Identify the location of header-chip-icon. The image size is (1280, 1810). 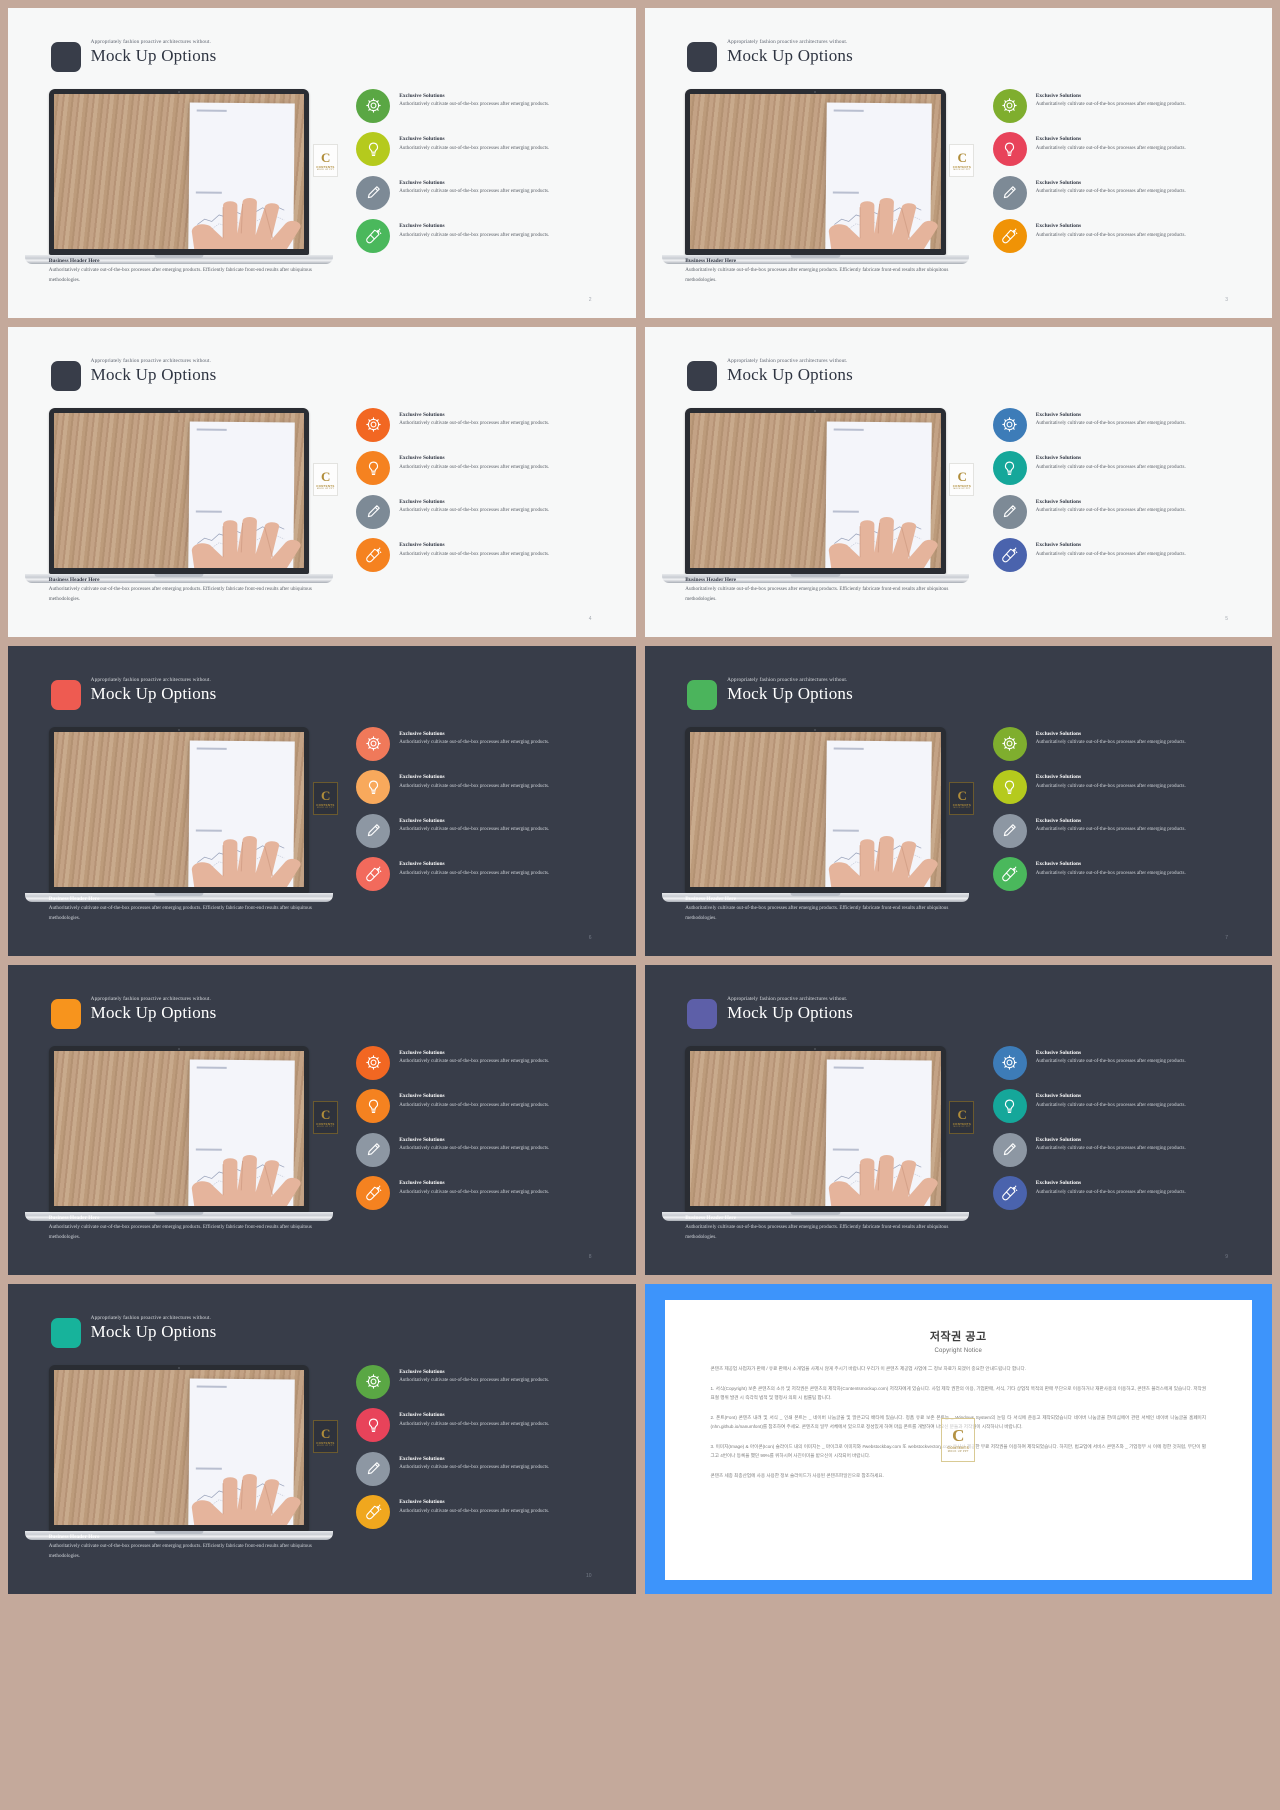
(65, 695).